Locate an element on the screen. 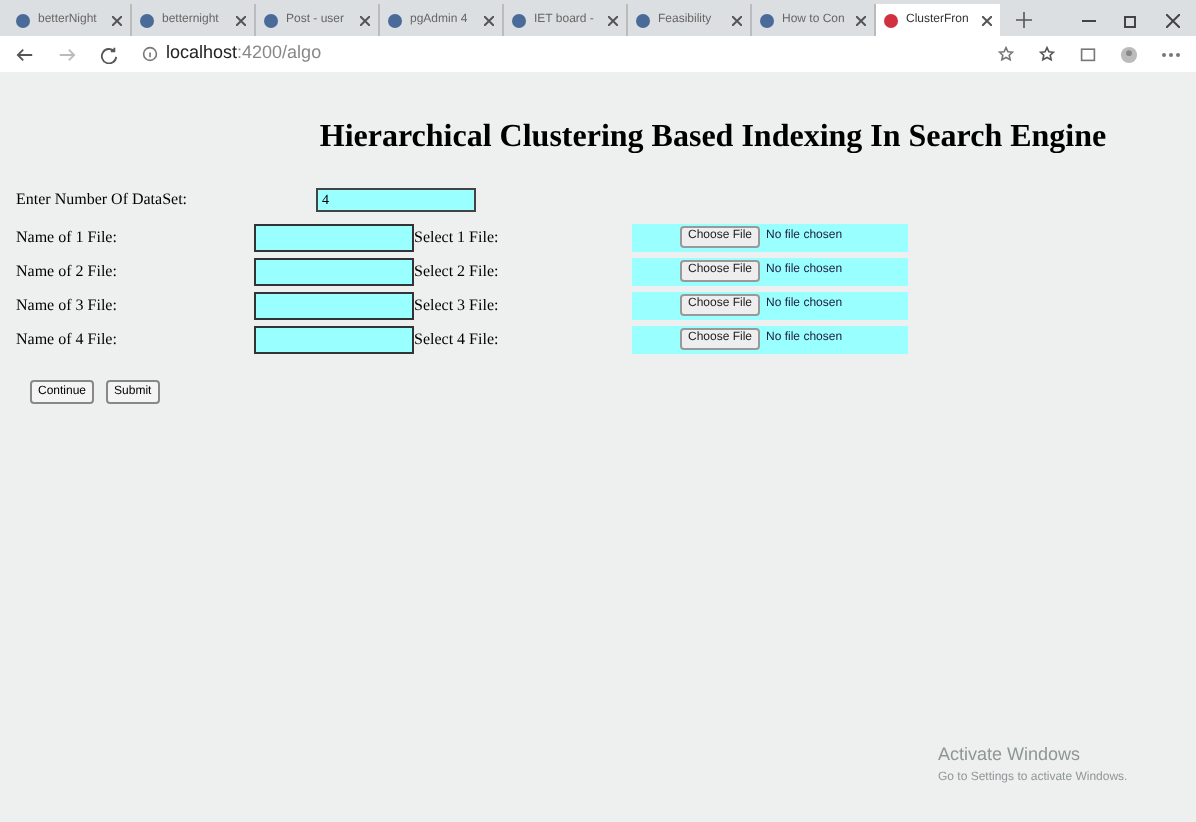  collections-icon is located at coordinates (1088, 54).